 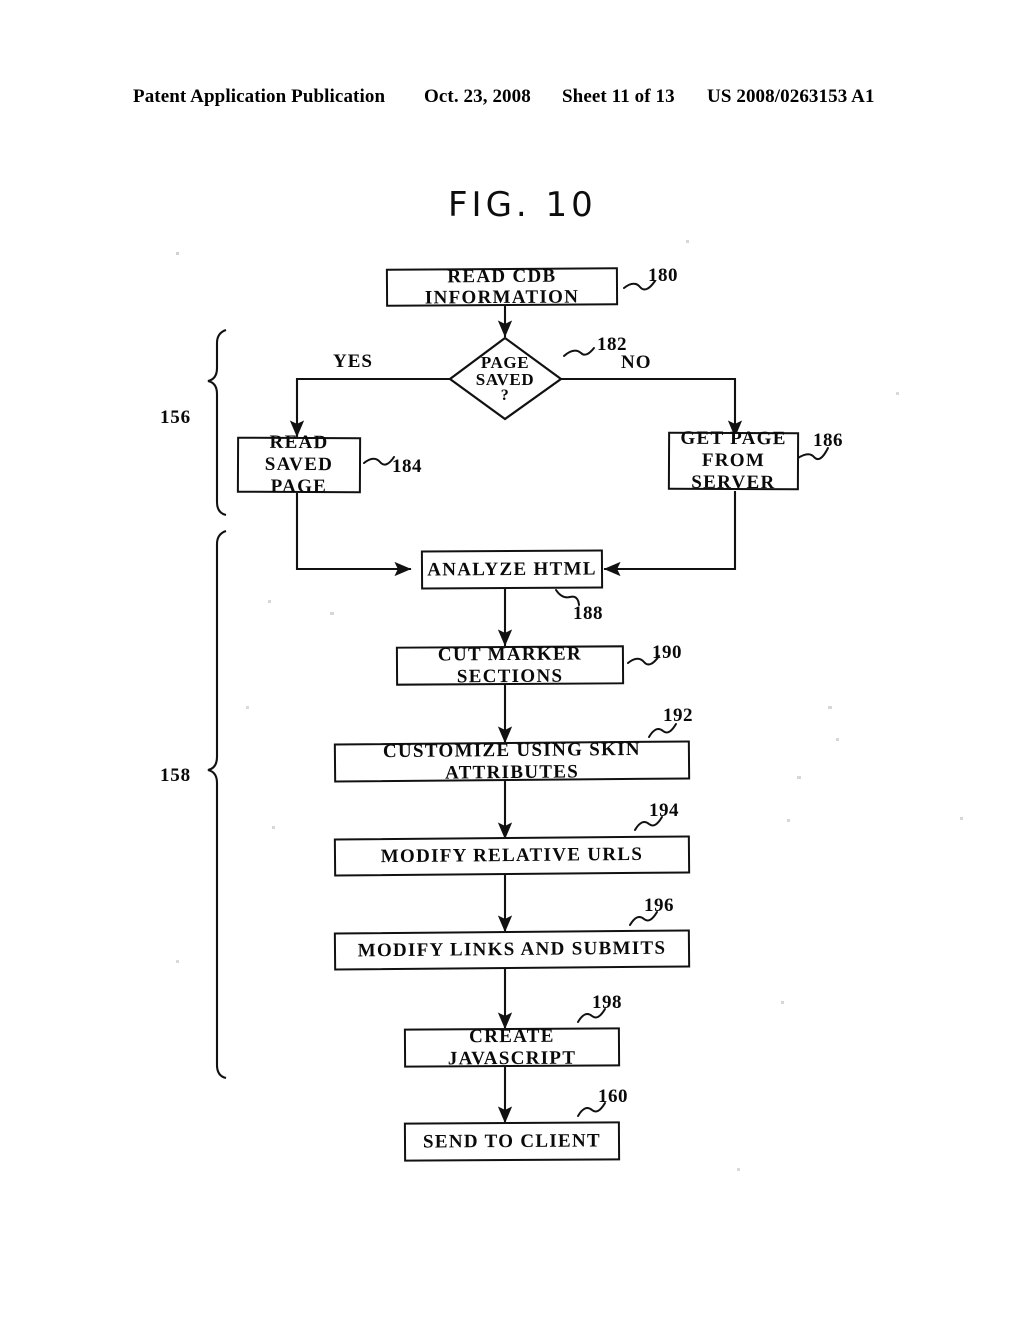 I want to click on node-label: READ CDB INFORMATION, so click(x=502, y=287).